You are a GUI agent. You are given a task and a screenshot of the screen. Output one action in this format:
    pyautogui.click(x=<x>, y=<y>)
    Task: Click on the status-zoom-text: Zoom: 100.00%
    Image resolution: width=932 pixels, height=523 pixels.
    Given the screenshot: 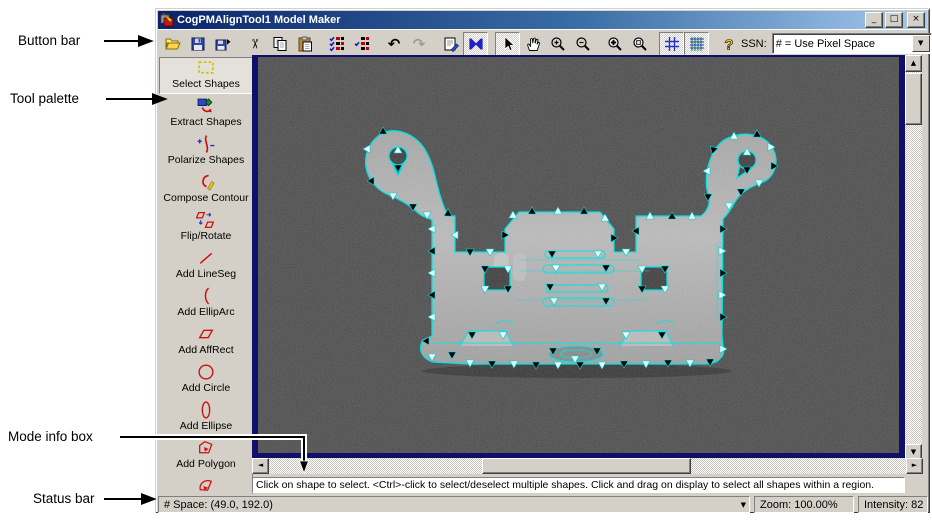 What is the action you would take?
    pyautogui.click(x=799, y=504)
    